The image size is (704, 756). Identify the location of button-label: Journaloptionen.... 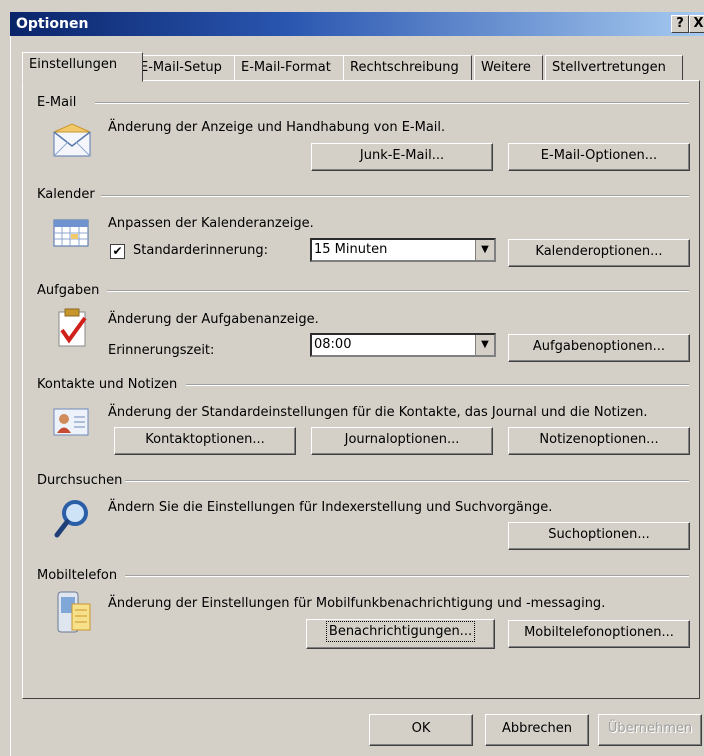
(402, 439).